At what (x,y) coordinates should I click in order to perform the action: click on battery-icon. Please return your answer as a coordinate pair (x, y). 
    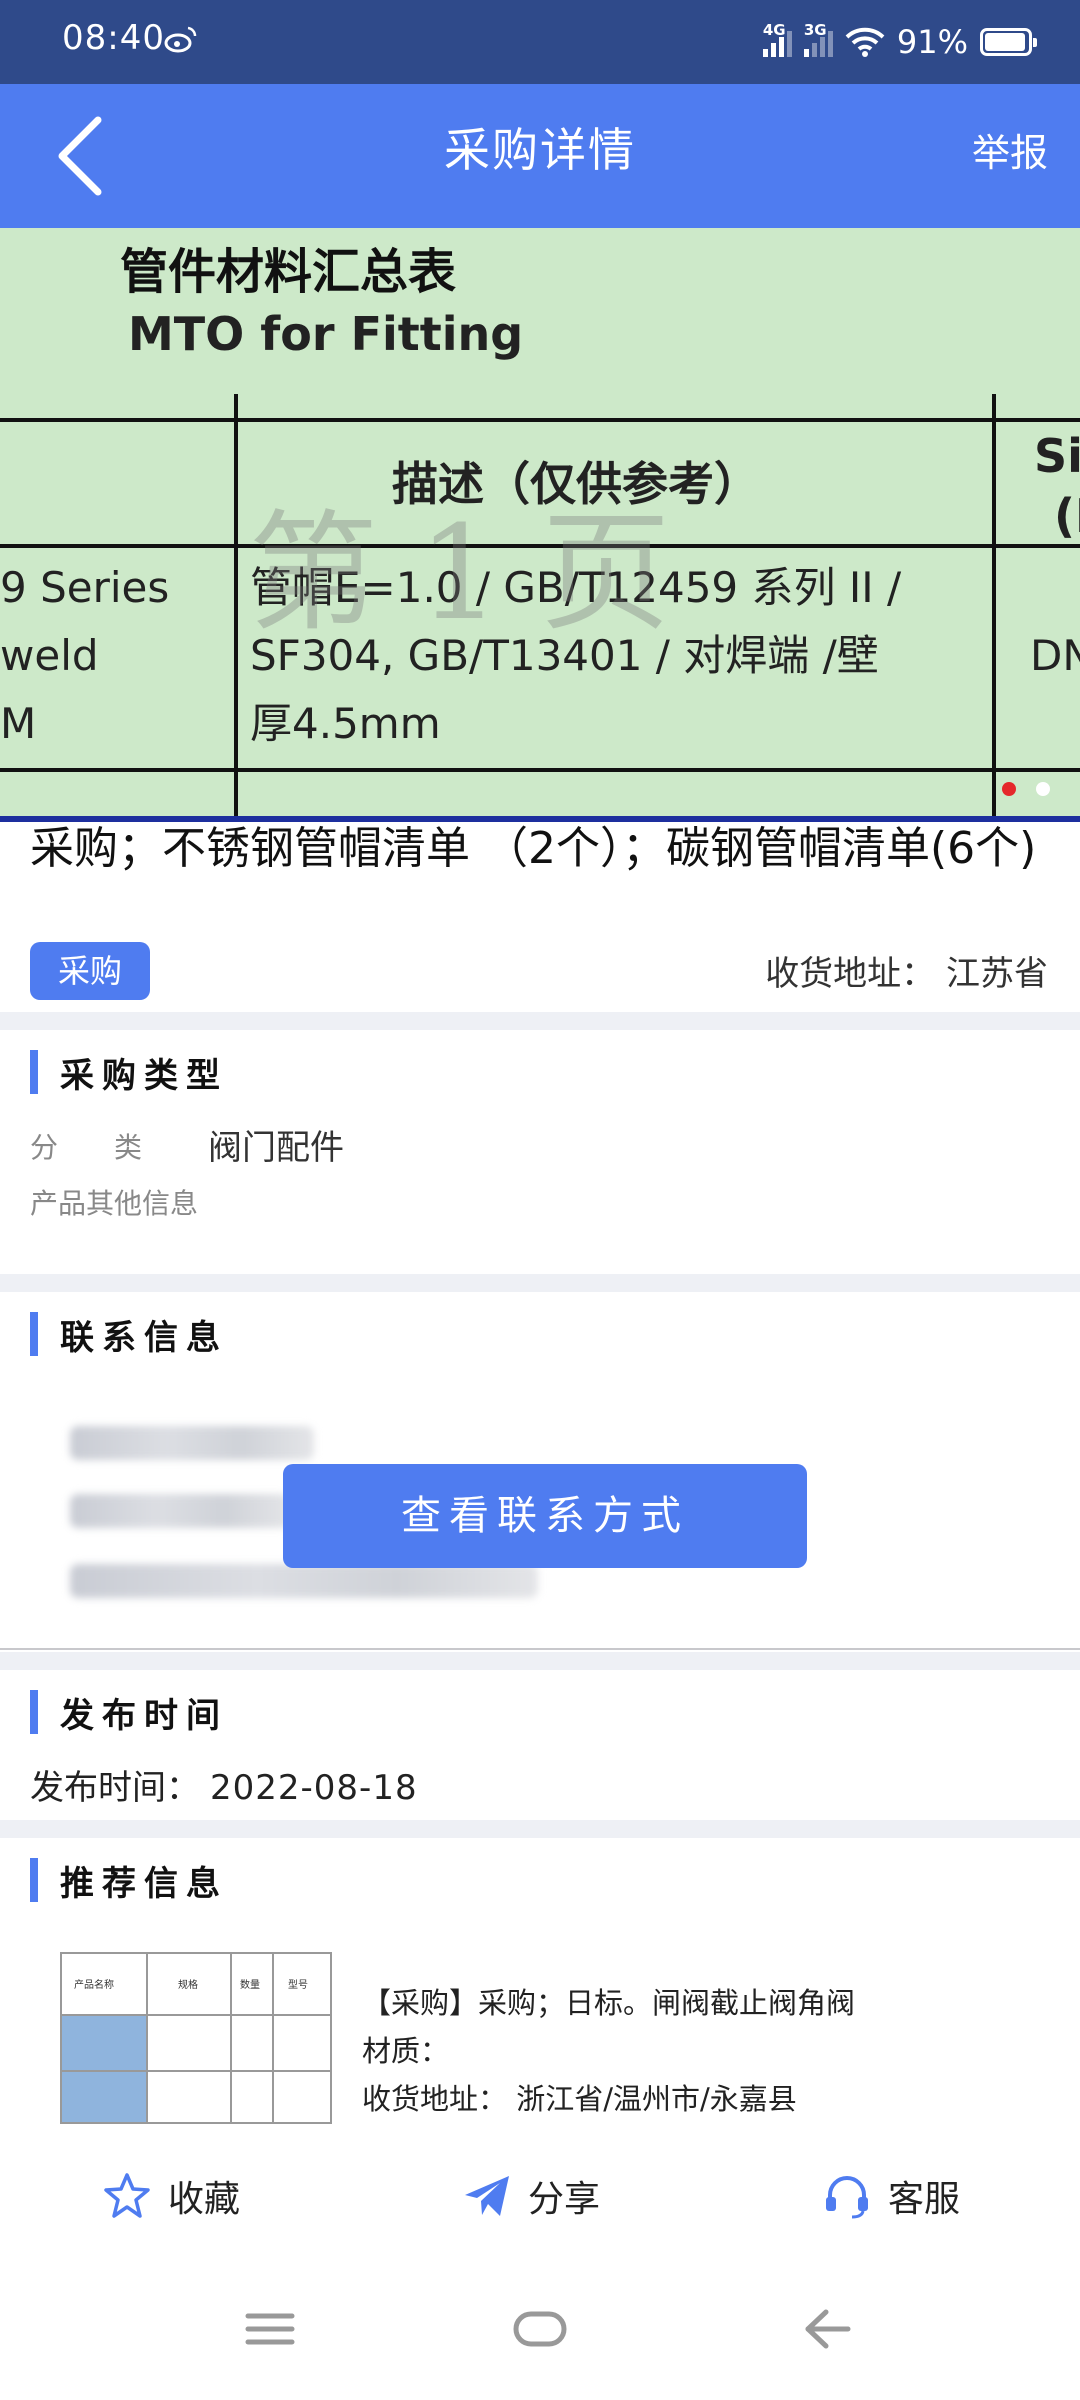
    Looking at the image, I should click on (1008, 42).